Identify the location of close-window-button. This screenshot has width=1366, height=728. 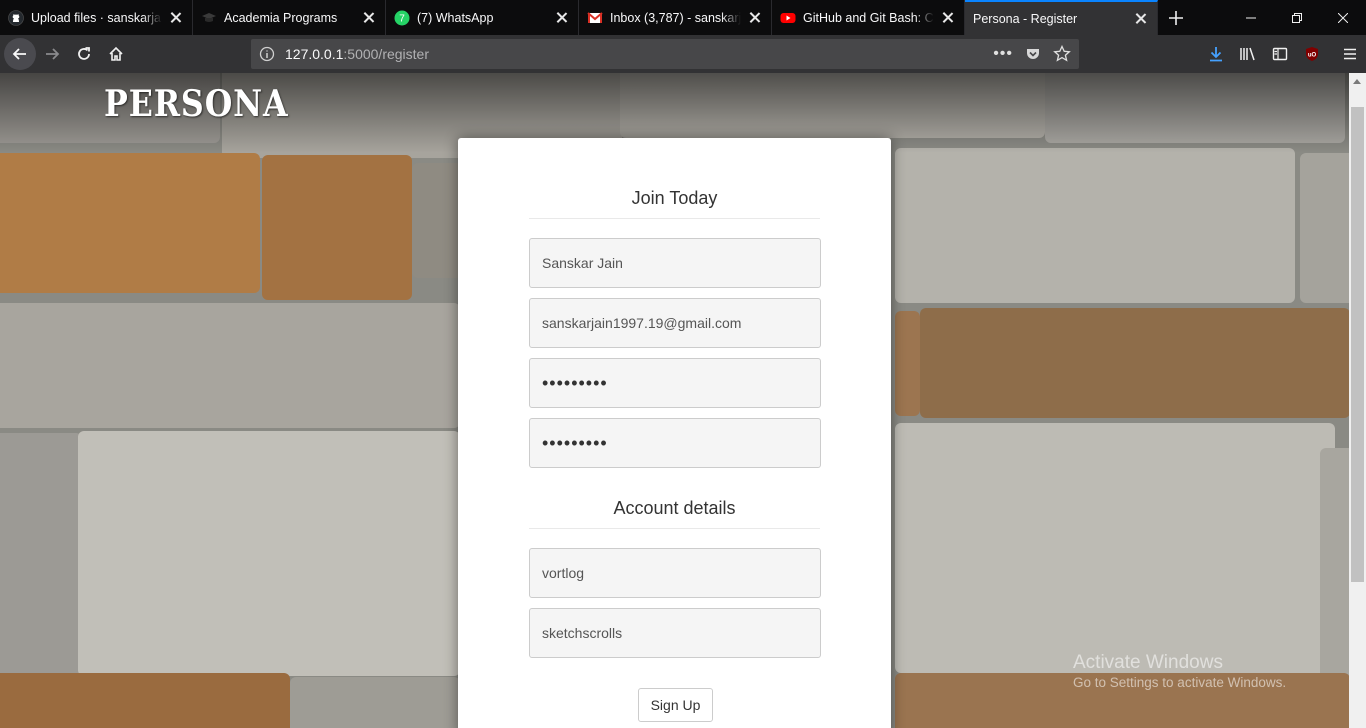
(1343, 17).